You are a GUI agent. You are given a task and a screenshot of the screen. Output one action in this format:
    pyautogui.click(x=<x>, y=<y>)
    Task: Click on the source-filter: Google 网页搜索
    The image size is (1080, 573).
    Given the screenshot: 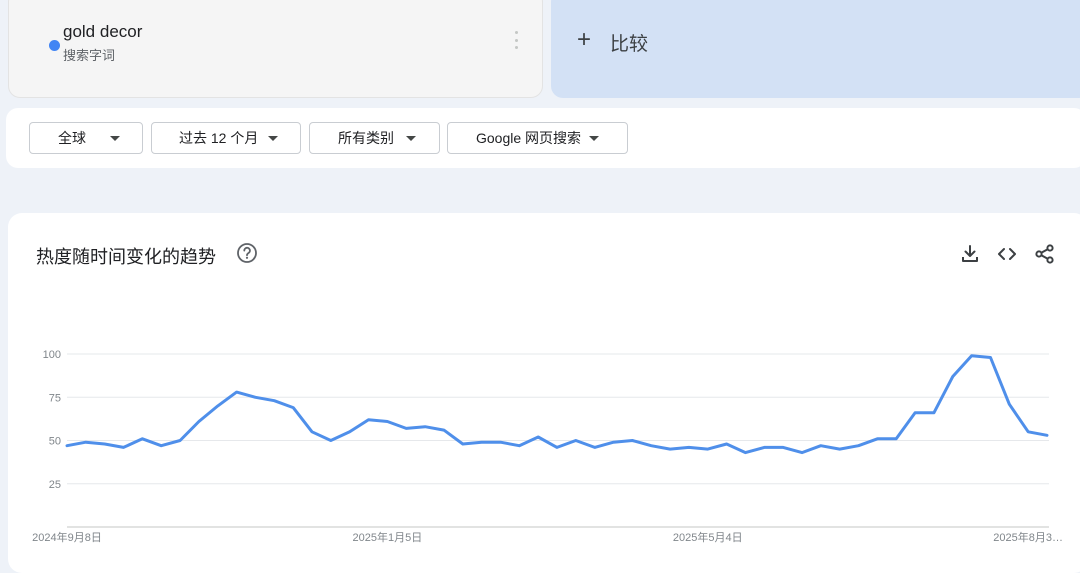 What is the action you would take?
    pyautogui.click(x=537, y=138)
    